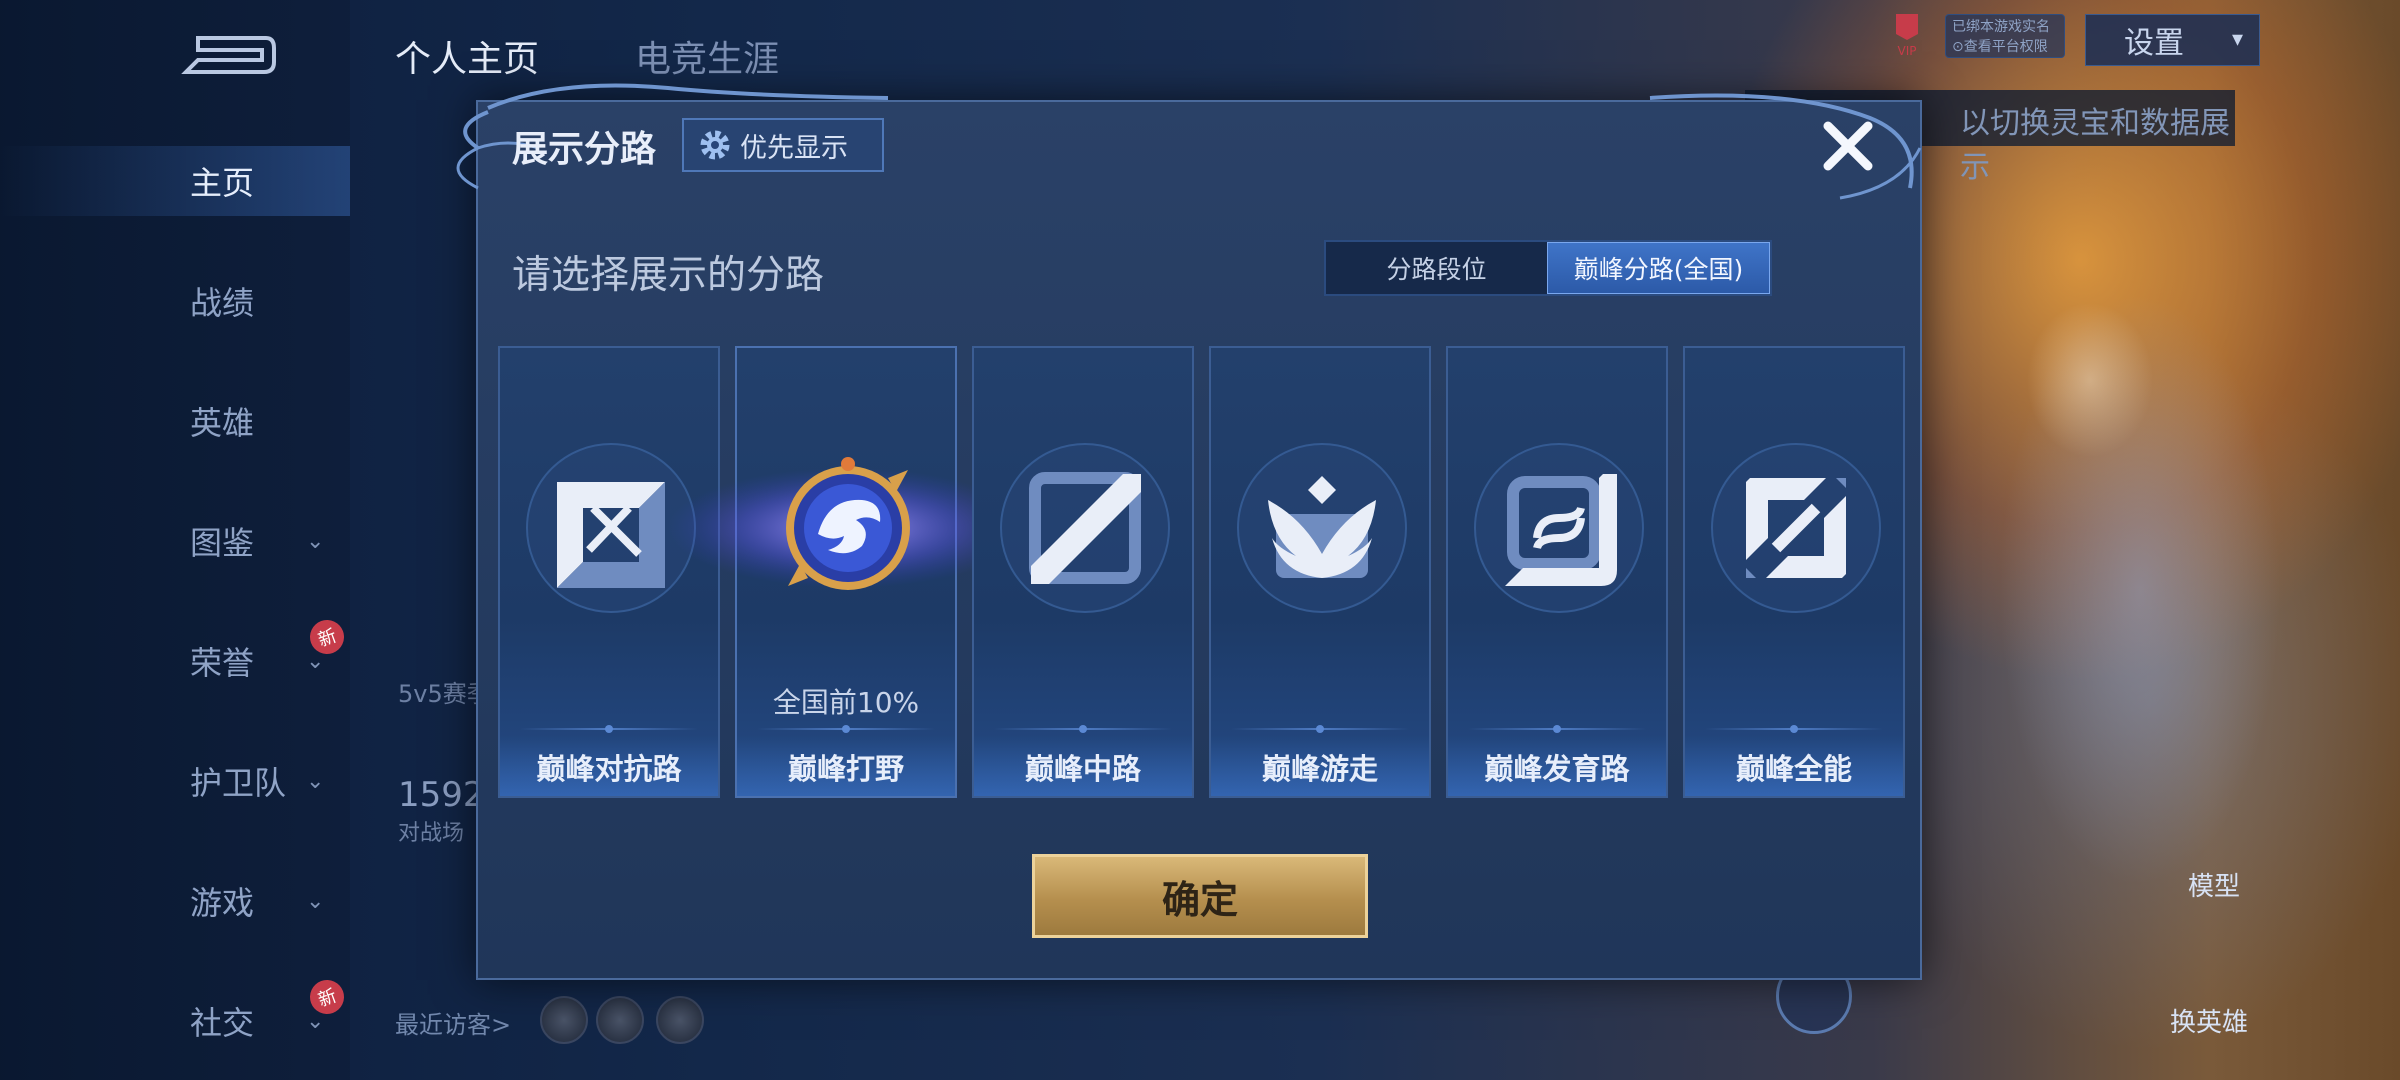 Image resolution: width=2400 pixels, height=1080 pixels. What do you see at coordinates (222, 303) in the screenshot?
I see `sidebar-item-label: 战绩` at bounding box center [222, 303].